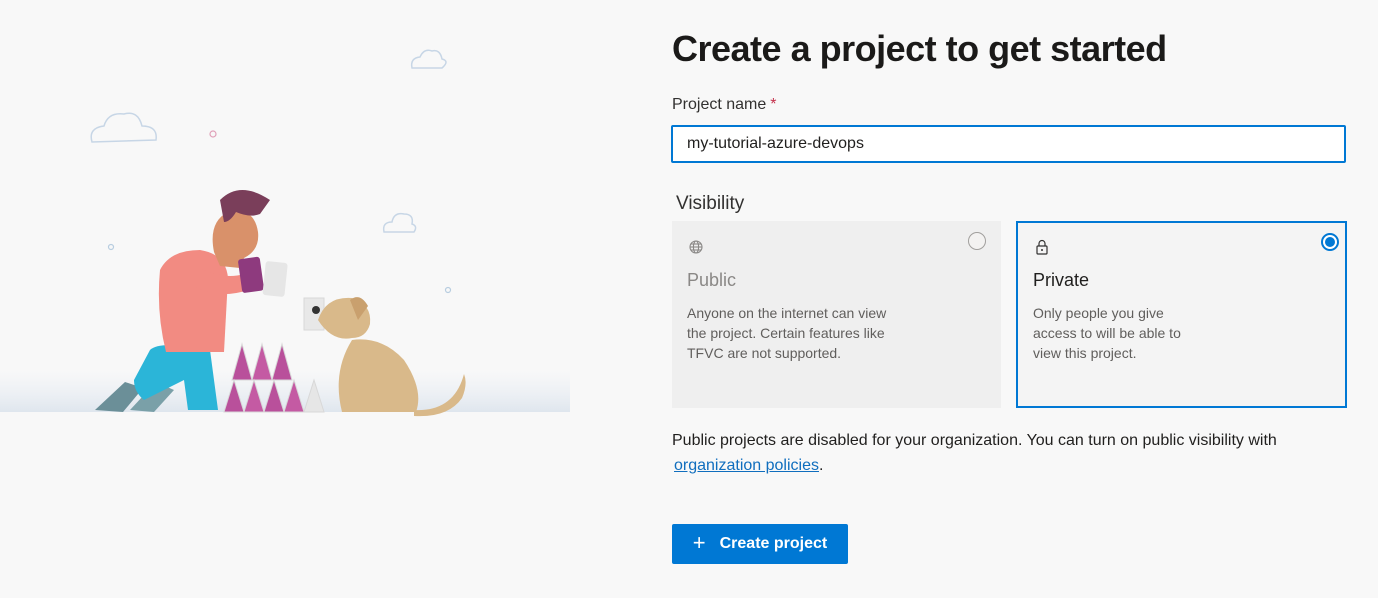 The width and height of the screenshot is (1378, 598). I want to click on required-marker: *, so click(773, 104).